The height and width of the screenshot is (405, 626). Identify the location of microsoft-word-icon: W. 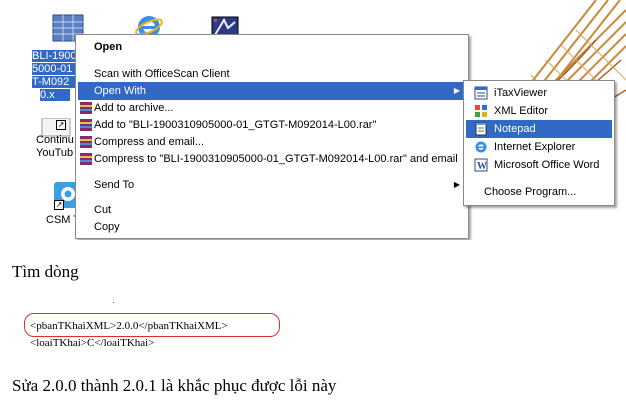
(481, 165).